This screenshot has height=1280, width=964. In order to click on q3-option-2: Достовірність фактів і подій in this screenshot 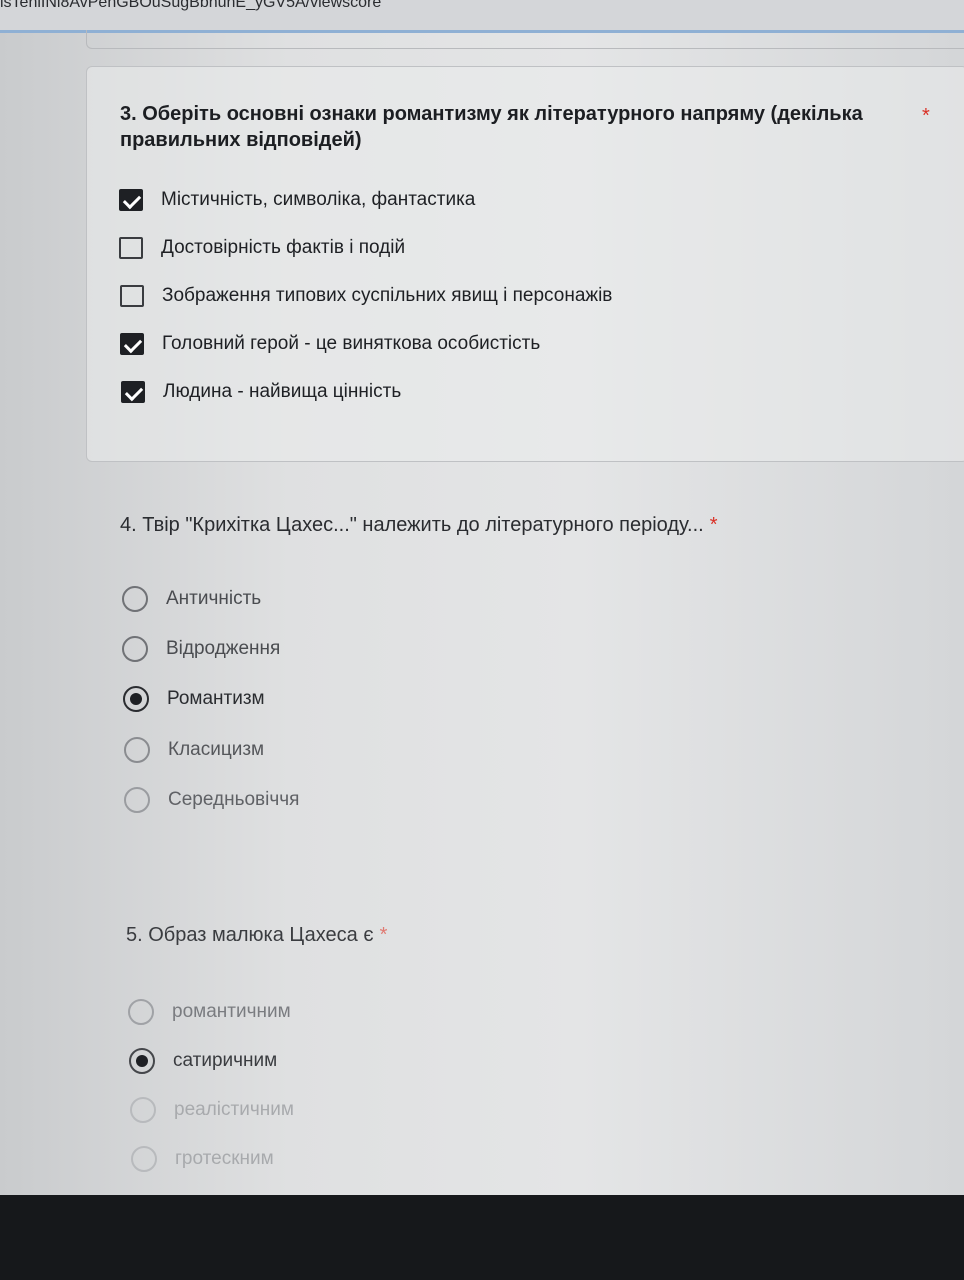, I will do `click(262, 248)`.